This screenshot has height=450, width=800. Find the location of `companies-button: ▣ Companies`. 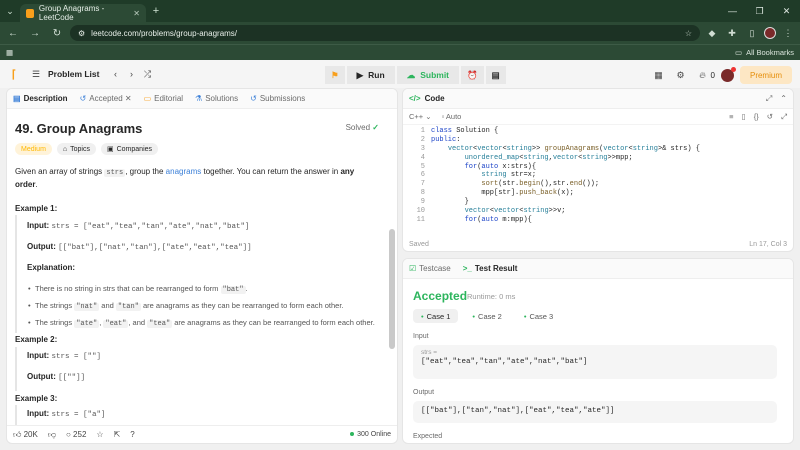

companies-button: ▣ Companies is located at coordinates (129, 149).